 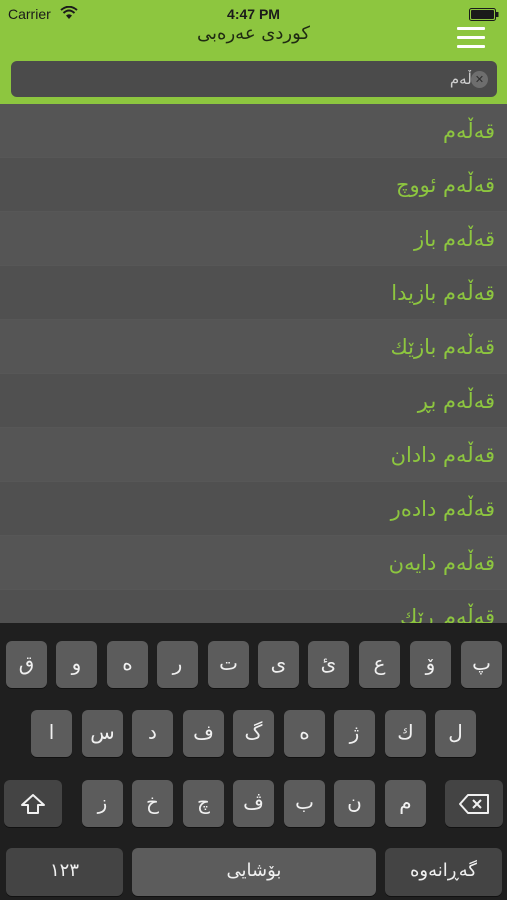 What do you see at coordinates (481, 664) in the screenshot?
I see `key: پ` at bounding box center [481, 664].